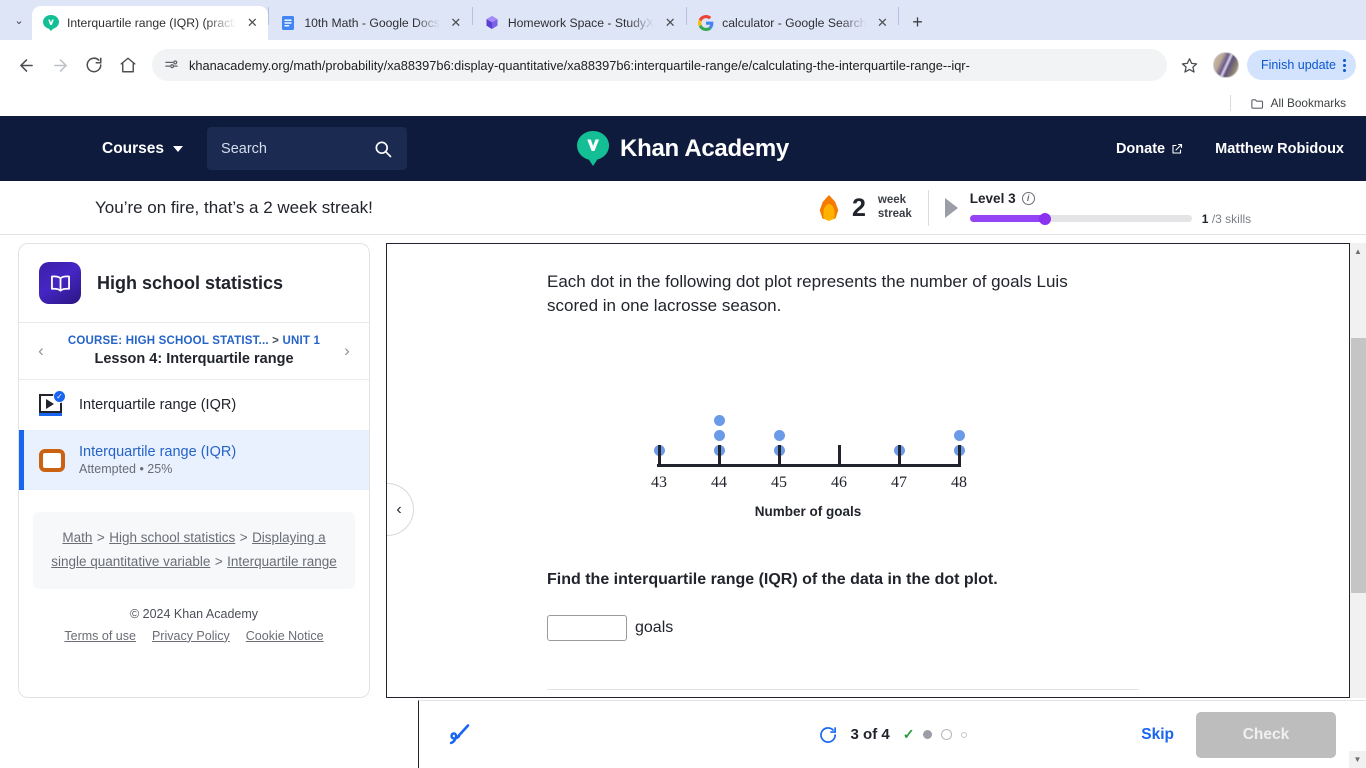 The width and height of the screenshot is (1366, 768). What do you see at coordinates (60, 65) in the screenshot?
I see `forward-button` at bounding box center [60, 65].